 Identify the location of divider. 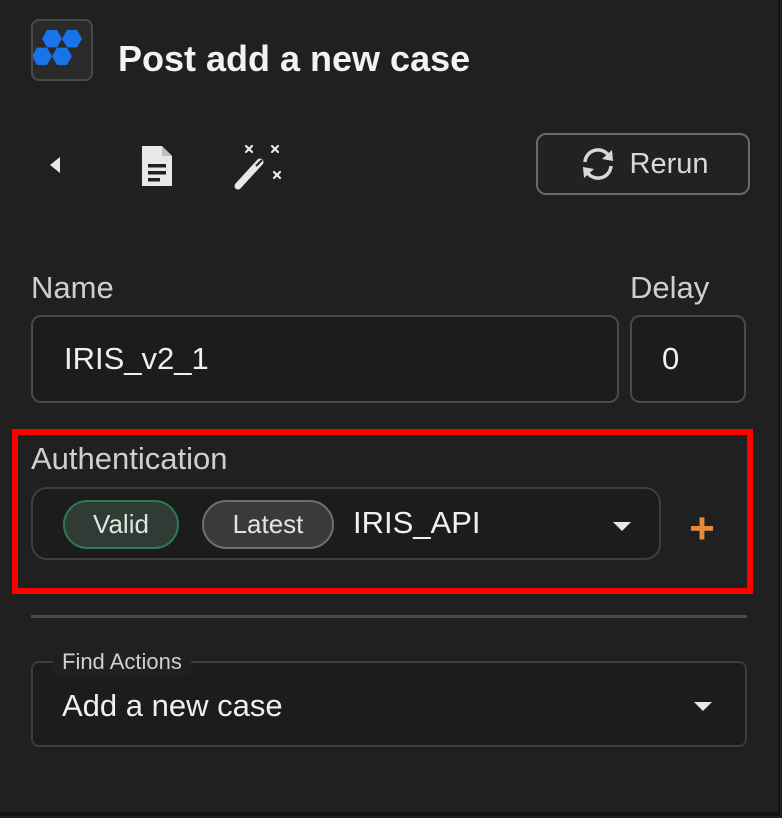
(389, 616).